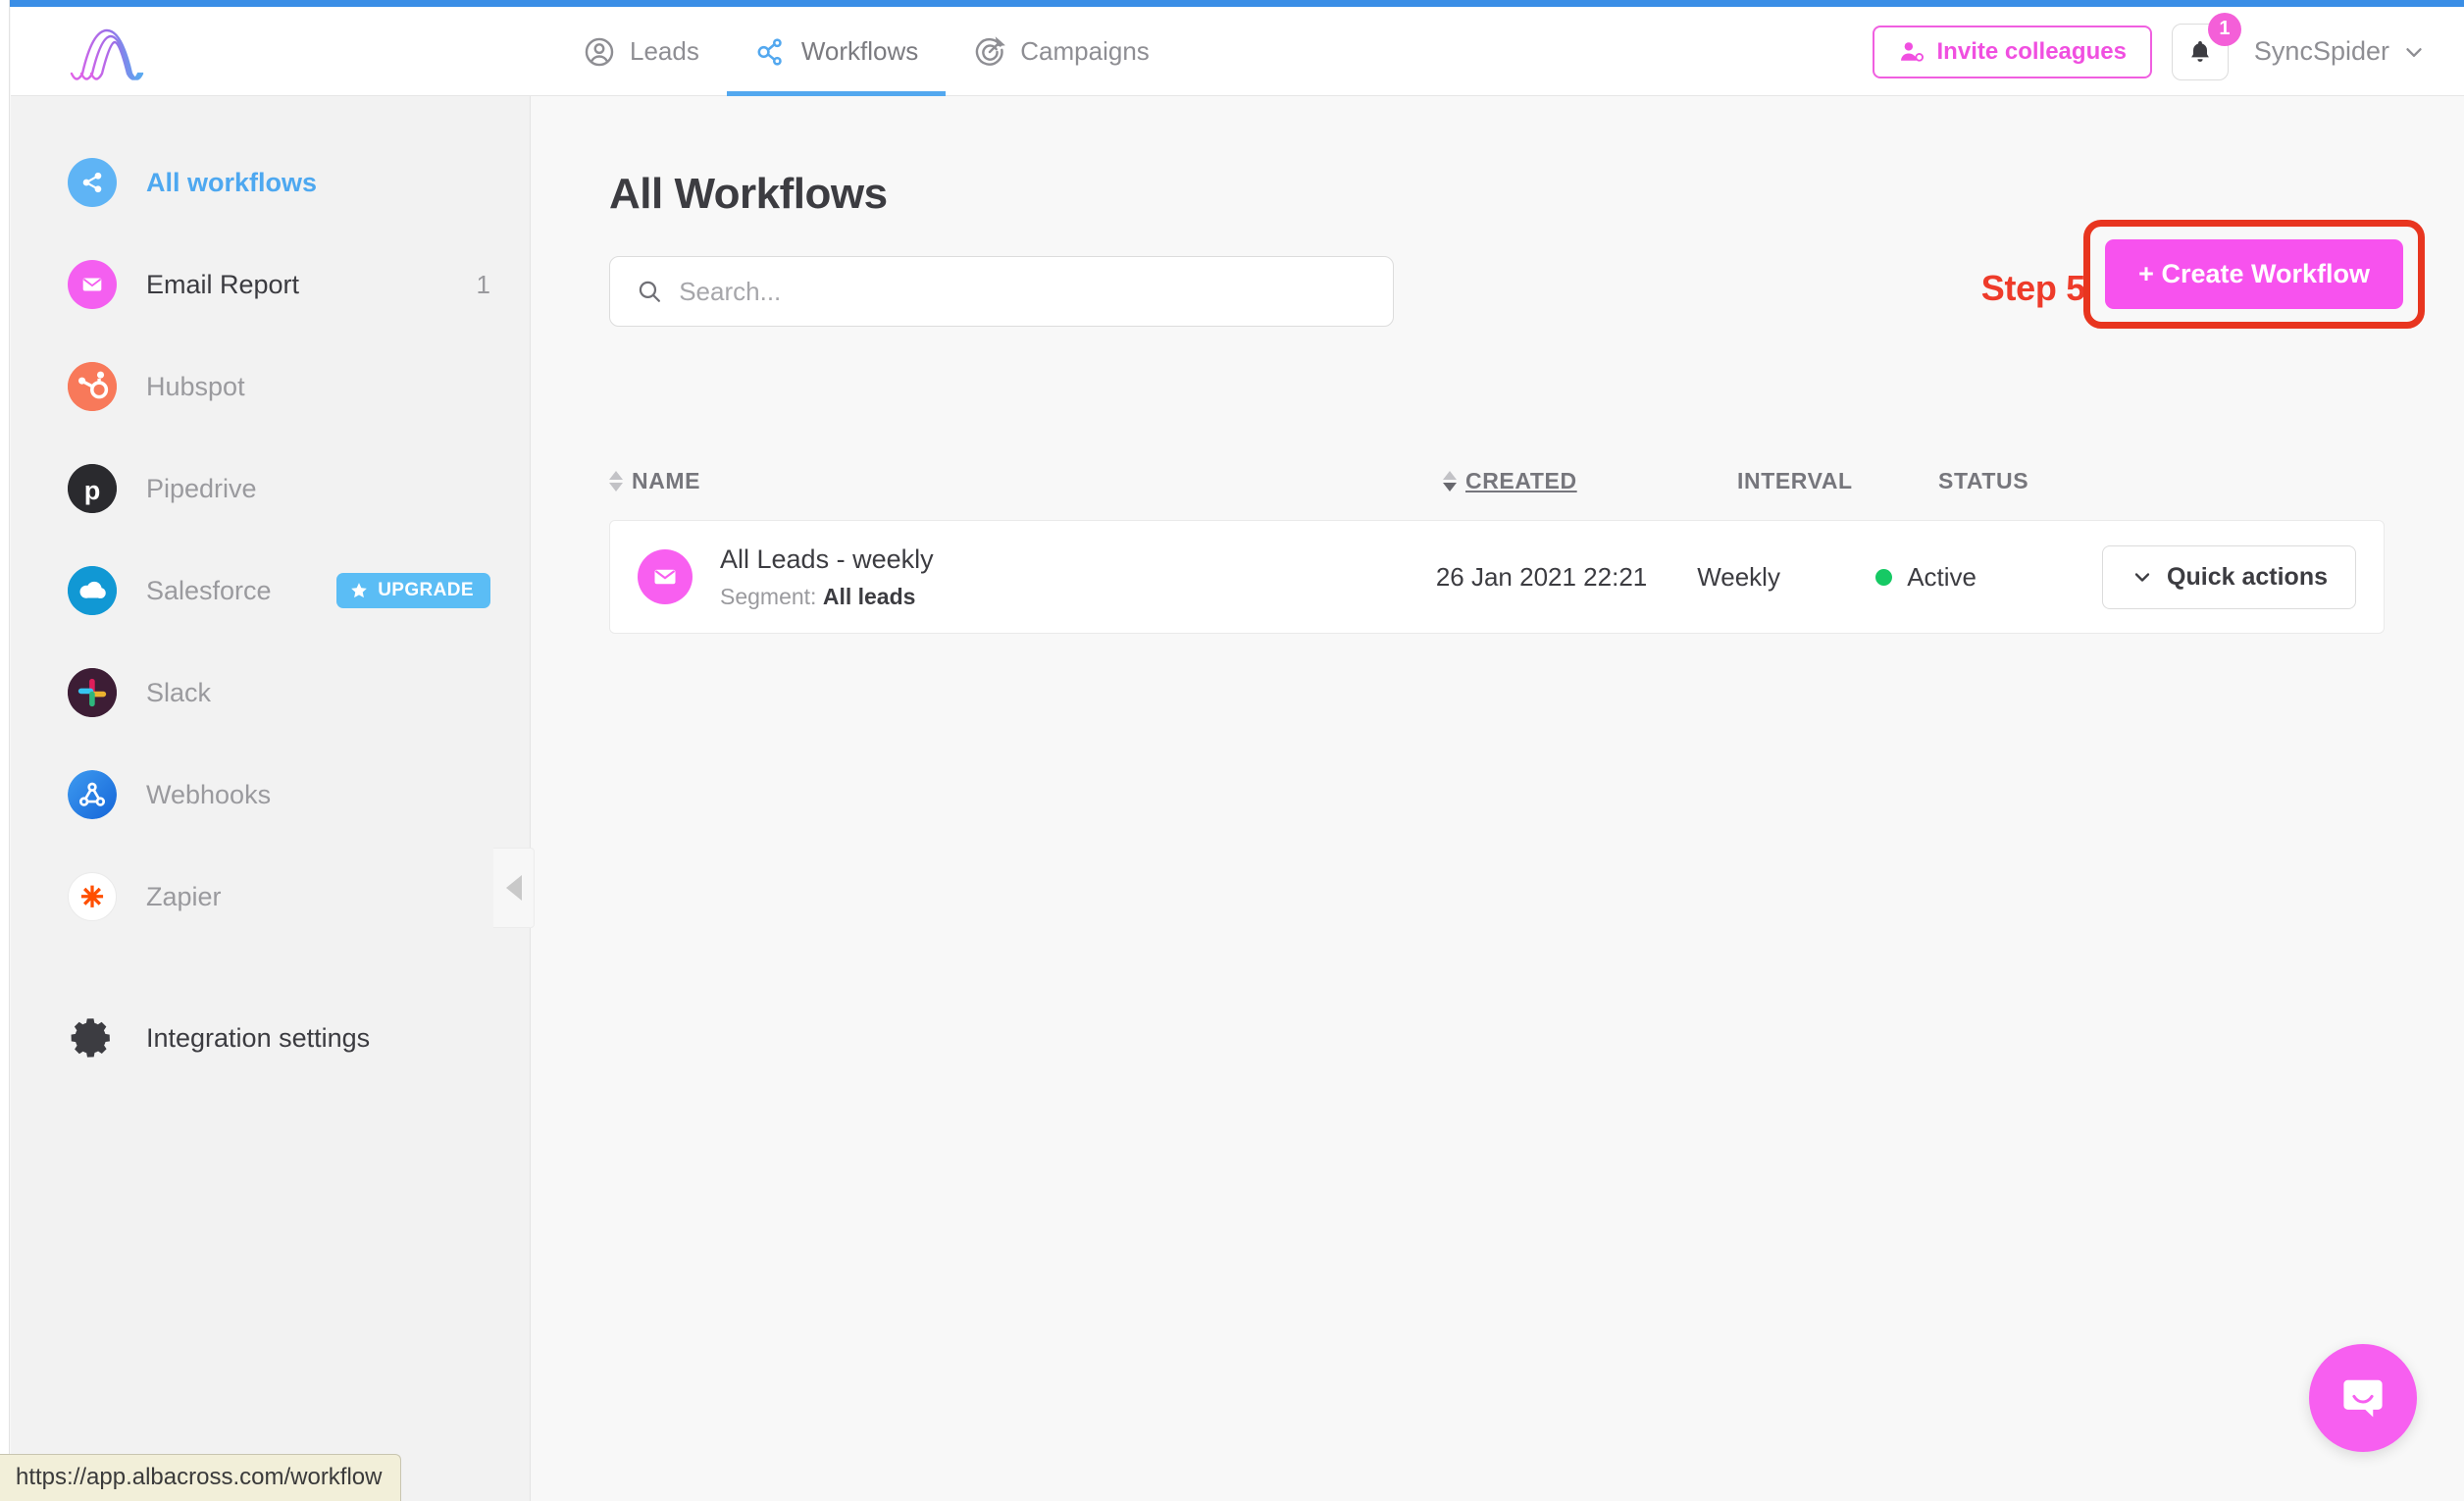 The image size is (2464, 1501). What do you see at coordinates (2247, 576) in the screenshot?
I see `quick-actions-label: Quick actions` at bounding box center [2247, 576].